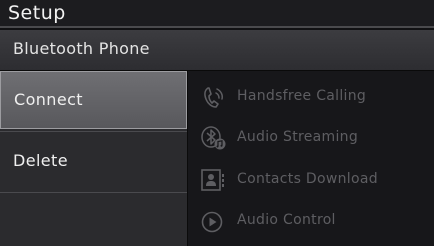 The width and height of the screenshot is (434, 246). What do you see at coordinates (40, 160) in the screenshot?
I see `menu-item-label: Delete` at bounding box center [40, 160].